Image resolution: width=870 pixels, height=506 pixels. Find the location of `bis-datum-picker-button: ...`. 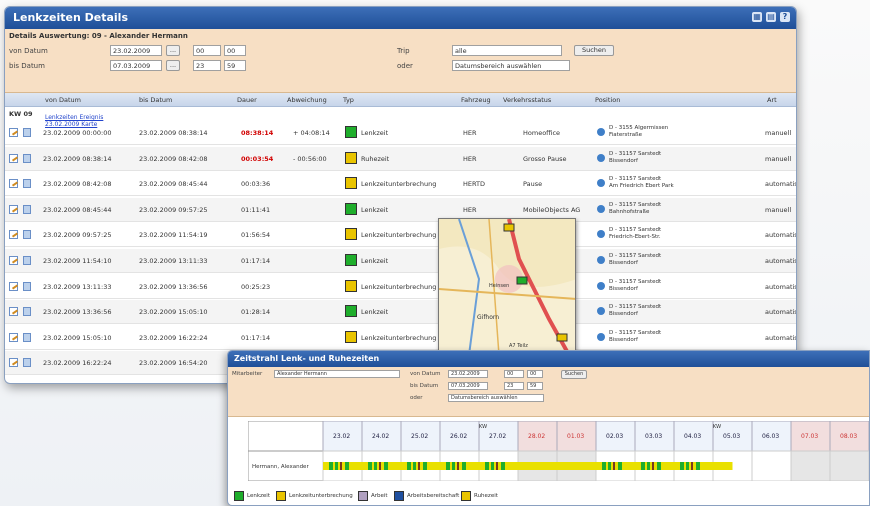

bis-datum-picker-button: ... is located at coordinates (173, 65).